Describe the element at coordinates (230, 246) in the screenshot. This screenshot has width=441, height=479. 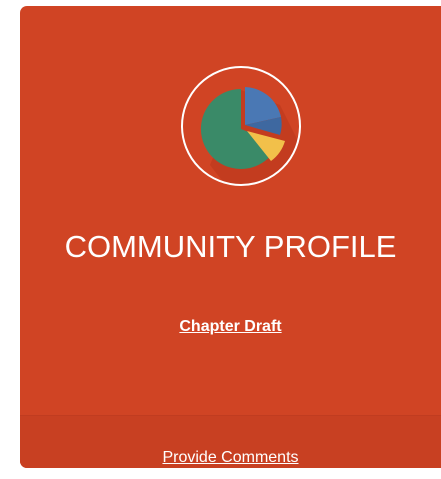
I see `page-title: COMMUNITY PROFILE` at that location.